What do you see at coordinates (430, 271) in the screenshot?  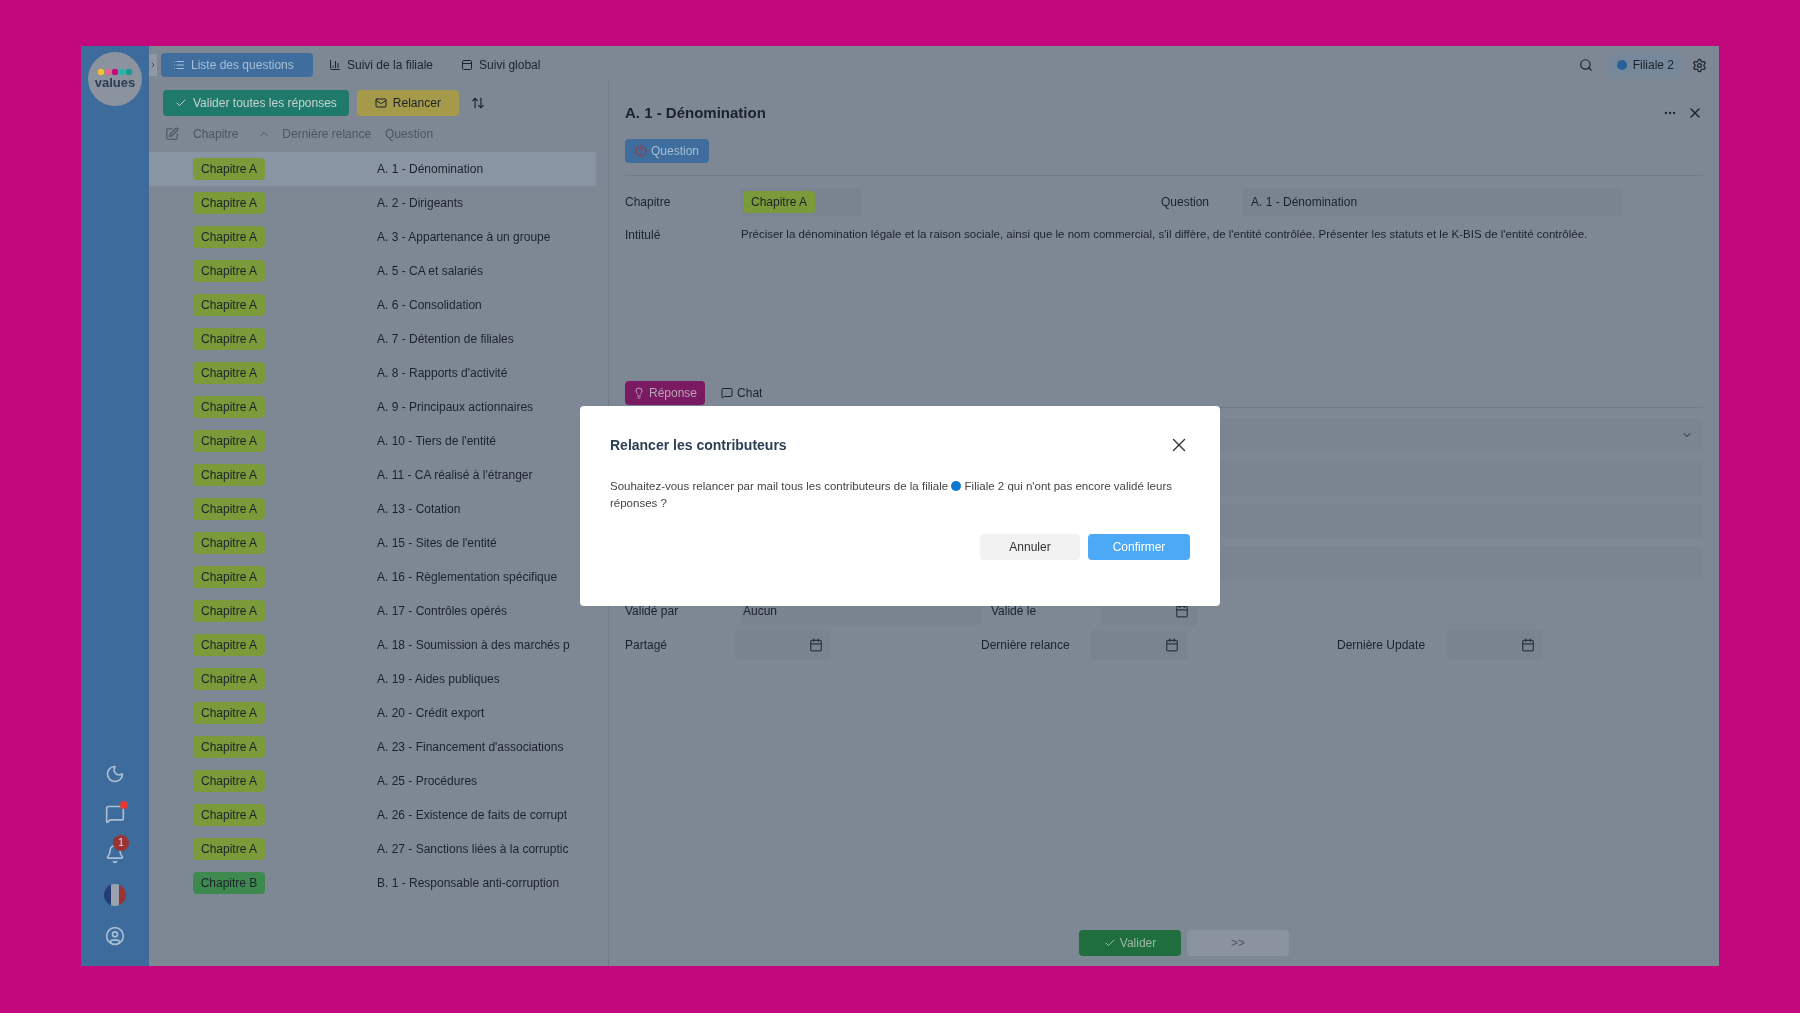 I see `question-title: A. 5 - CA et salariés` at bounding box center [430, 271].